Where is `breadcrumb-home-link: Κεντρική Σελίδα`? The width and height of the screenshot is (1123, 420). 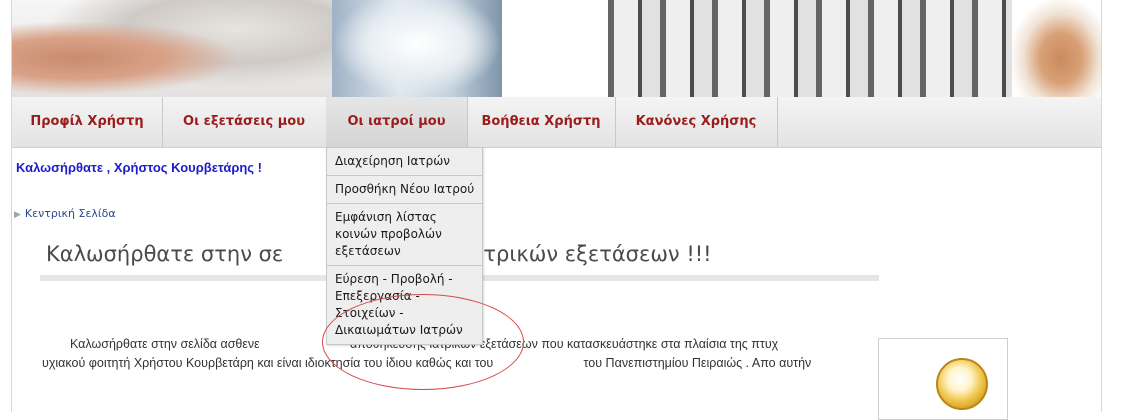
breadcrumb-home-link: Κεντρική Σελίδα is located at coordinates (70, 213).